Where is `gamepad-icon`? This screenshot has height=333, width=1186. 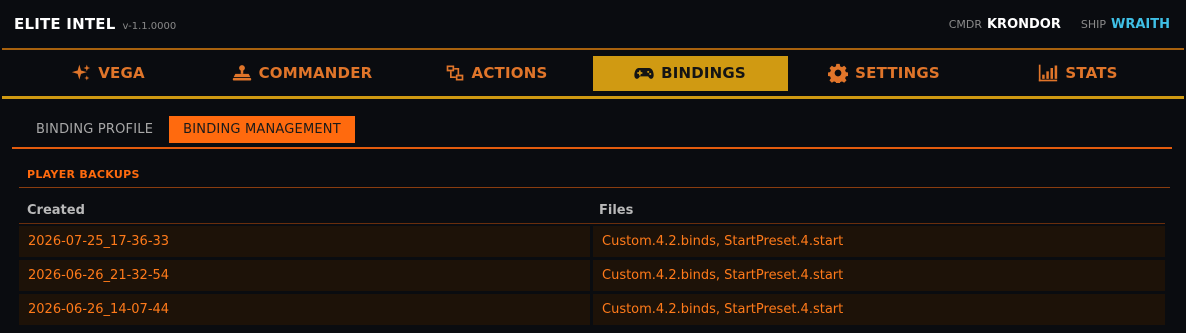 gamepad-icon is located at coordinates (644, 73).